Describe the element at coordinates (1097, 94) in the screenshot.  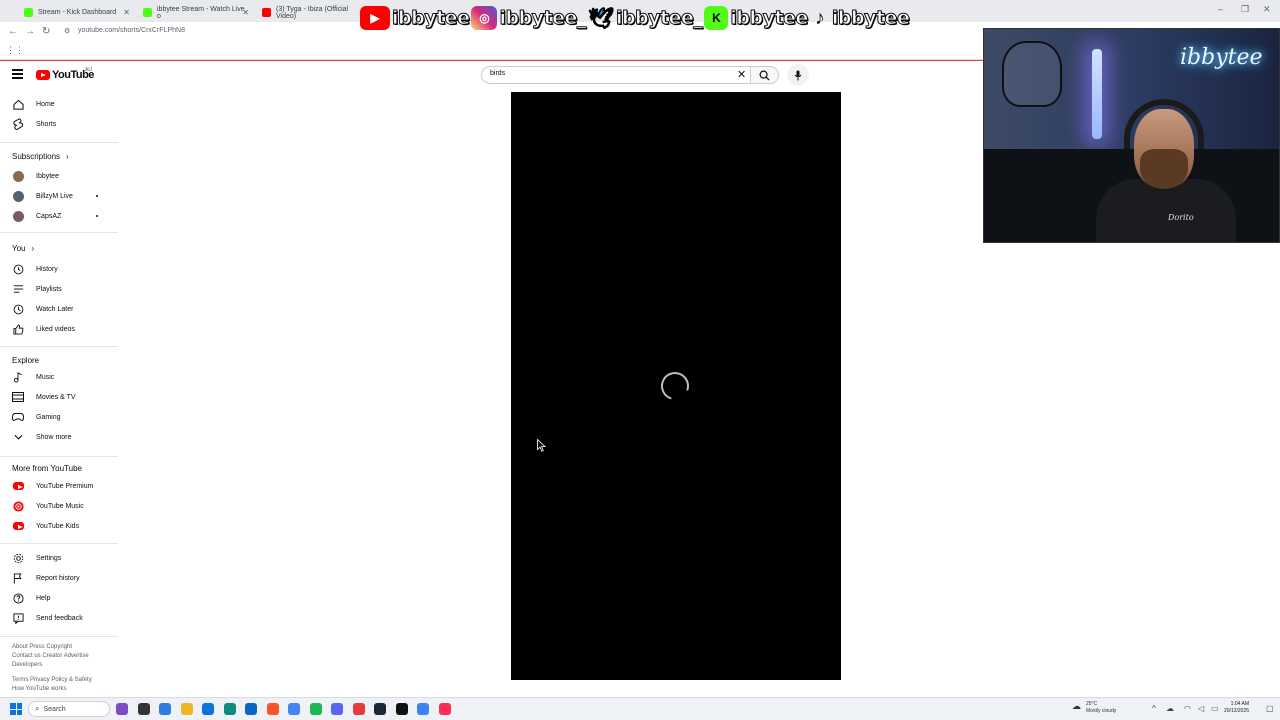
I see `neon-light` at that location.